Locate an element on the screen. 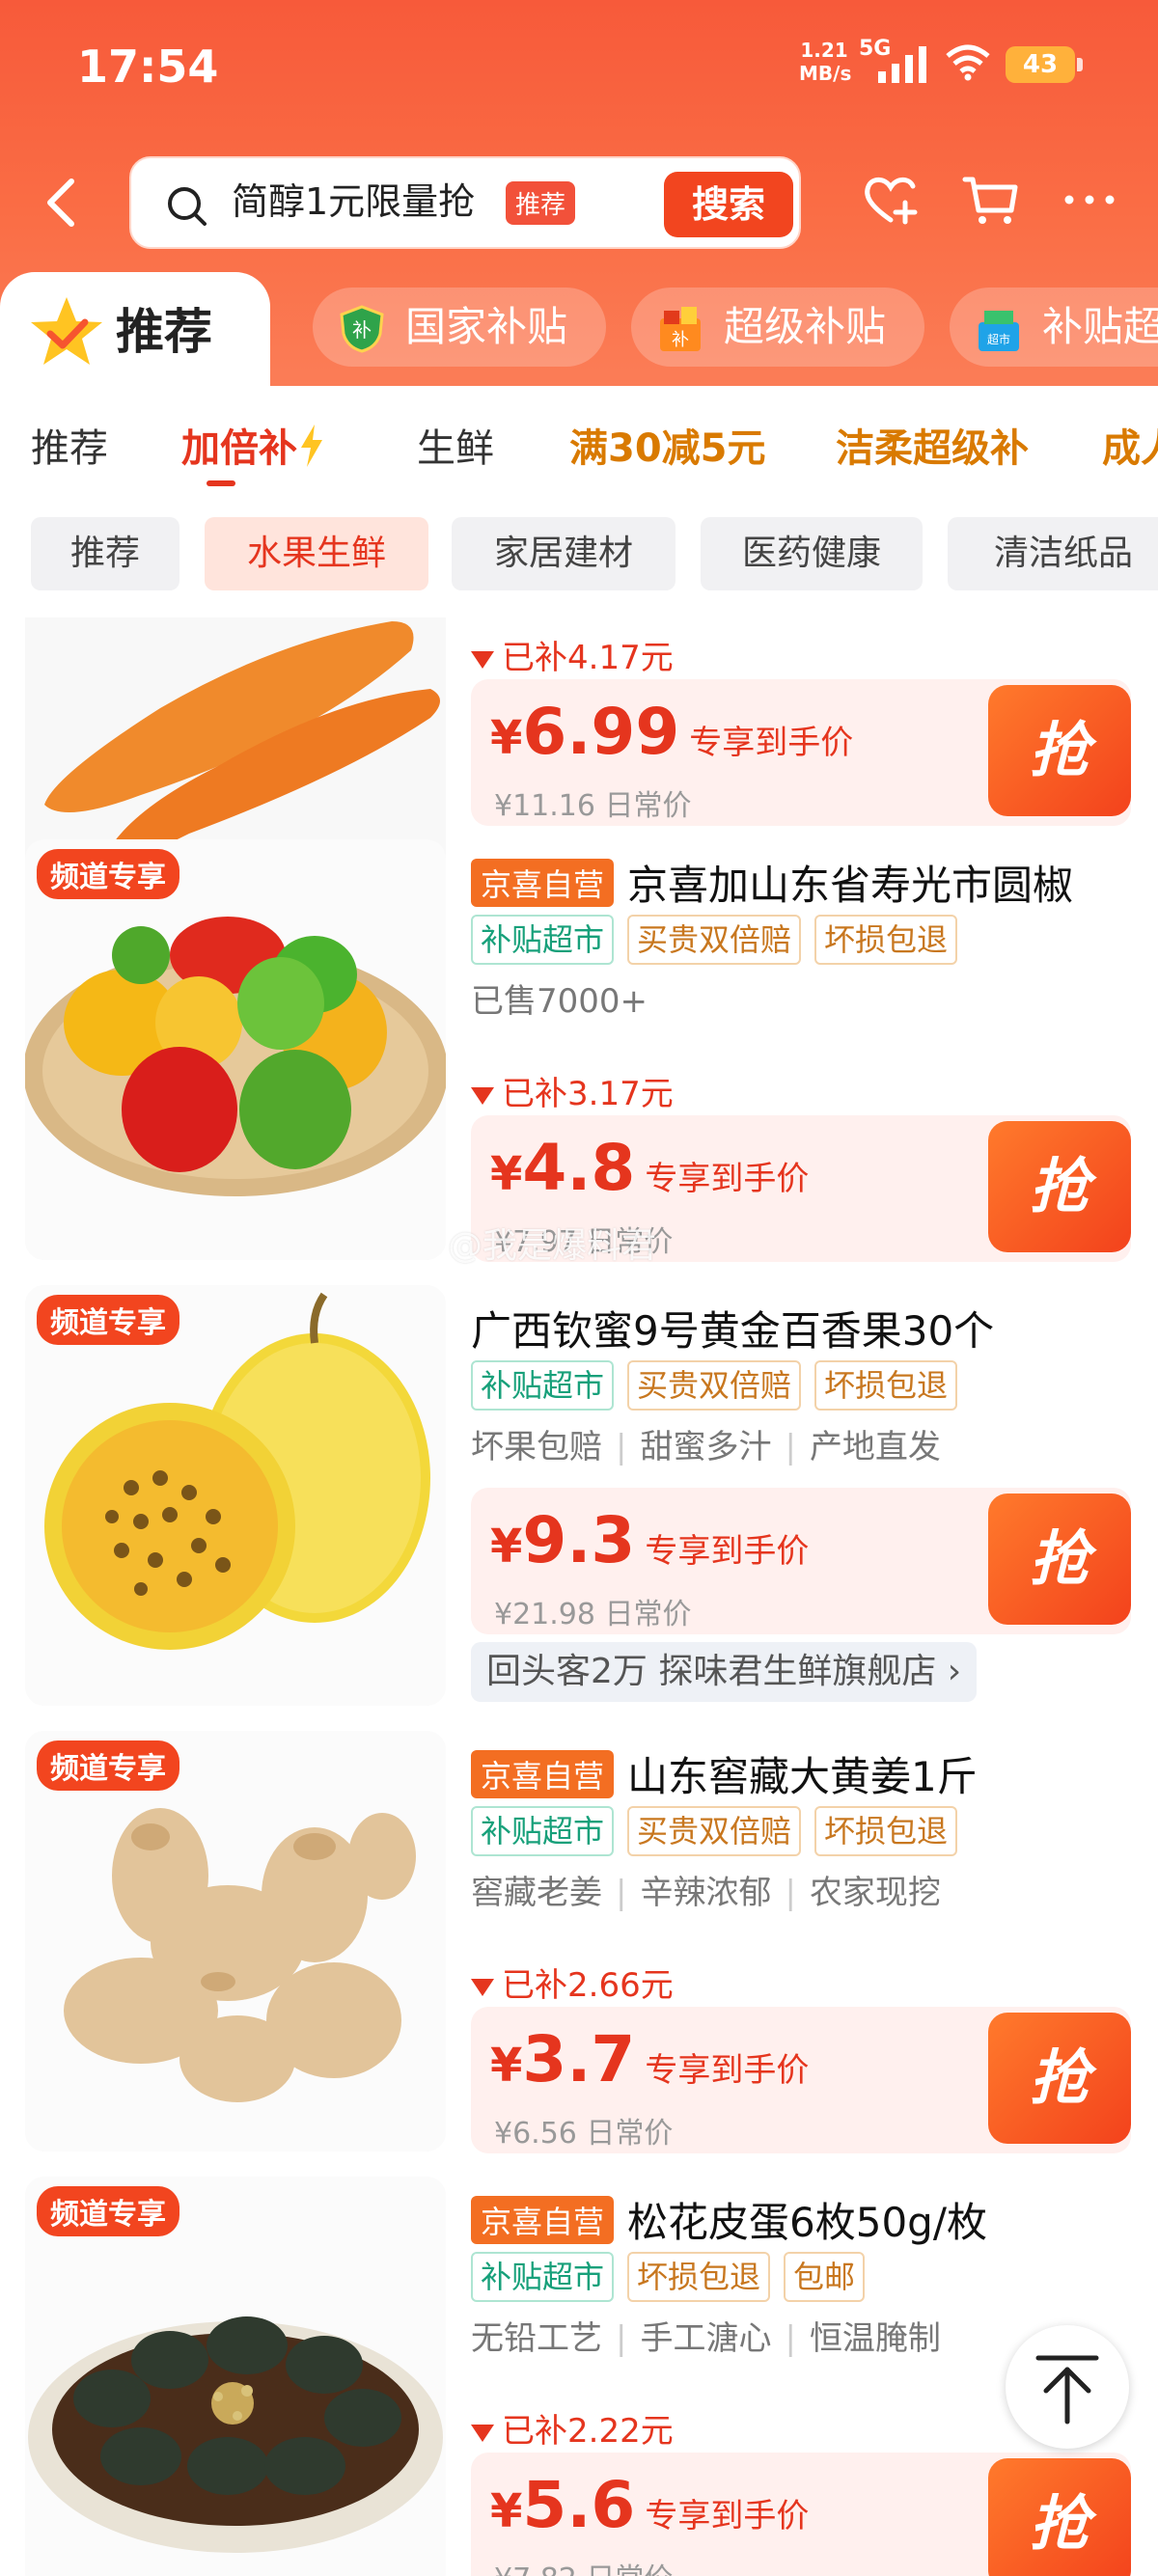 This screenshot has width=1158, height=2576. tag-row: 补贴超市 买贵双倍赔 坏损包退 is located at coordinates (721, 1831).